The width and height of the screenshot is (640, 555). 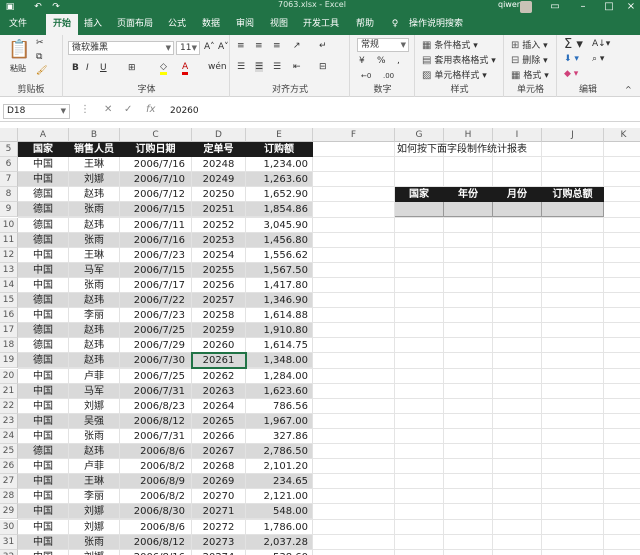 What do you see at coordinates (94, 255) in the screenshot?
I see `table-cell: 王琳` at bounding box center [94, 255].